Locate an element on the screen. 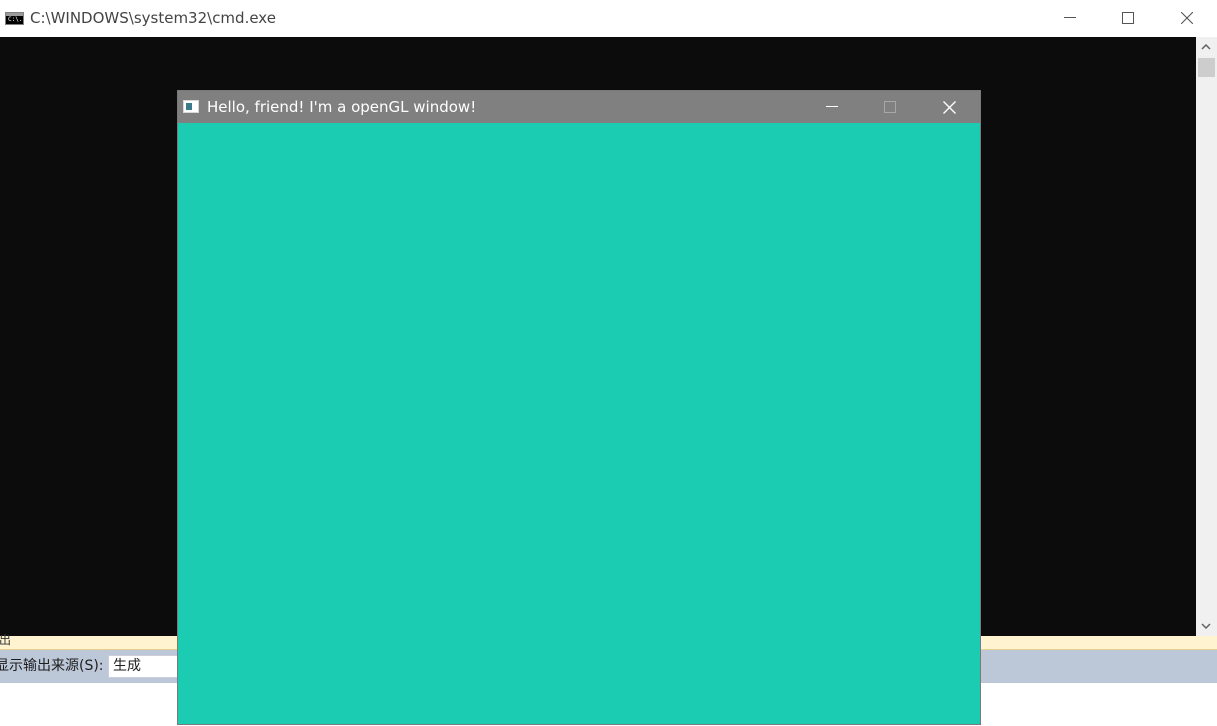 The width and height of the screenshot is (1217, 726). scroll-up-button is located at coordinates (1206, 47).